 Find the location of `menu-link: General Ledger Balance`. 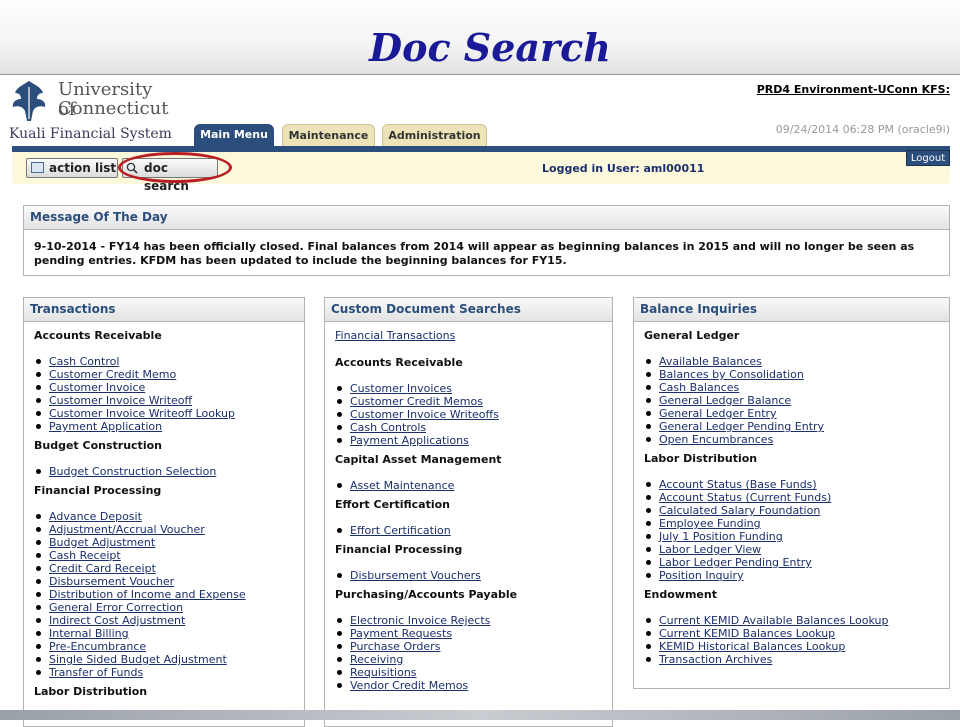

menu-link: General Ledger Balance is located at coordinates (796, 400).